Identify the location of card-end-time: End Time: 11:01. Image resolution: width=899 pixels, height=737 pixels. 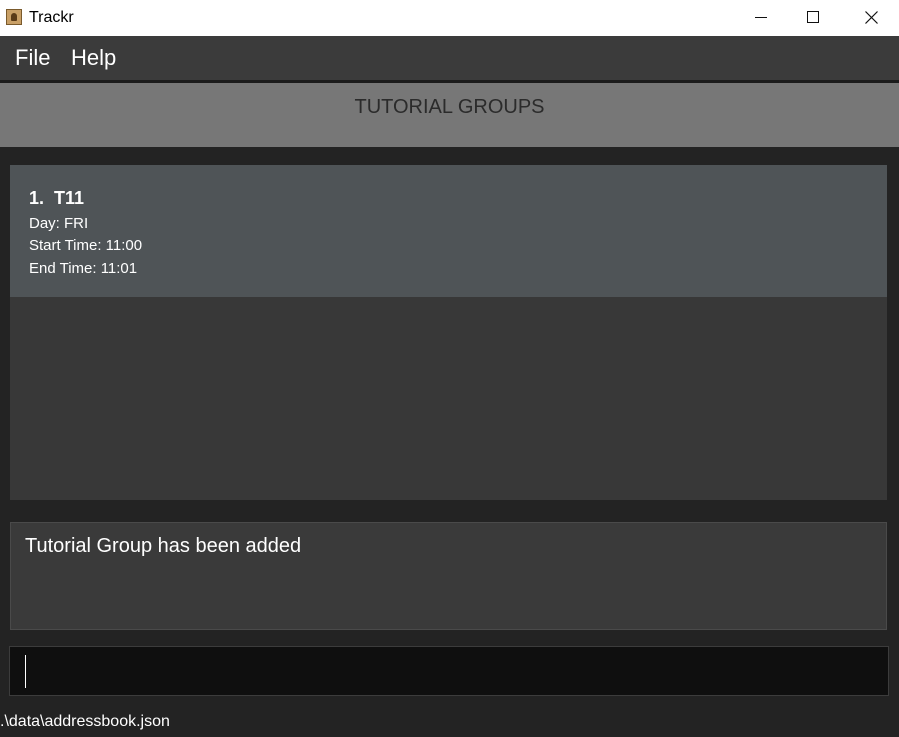
(83, 268).